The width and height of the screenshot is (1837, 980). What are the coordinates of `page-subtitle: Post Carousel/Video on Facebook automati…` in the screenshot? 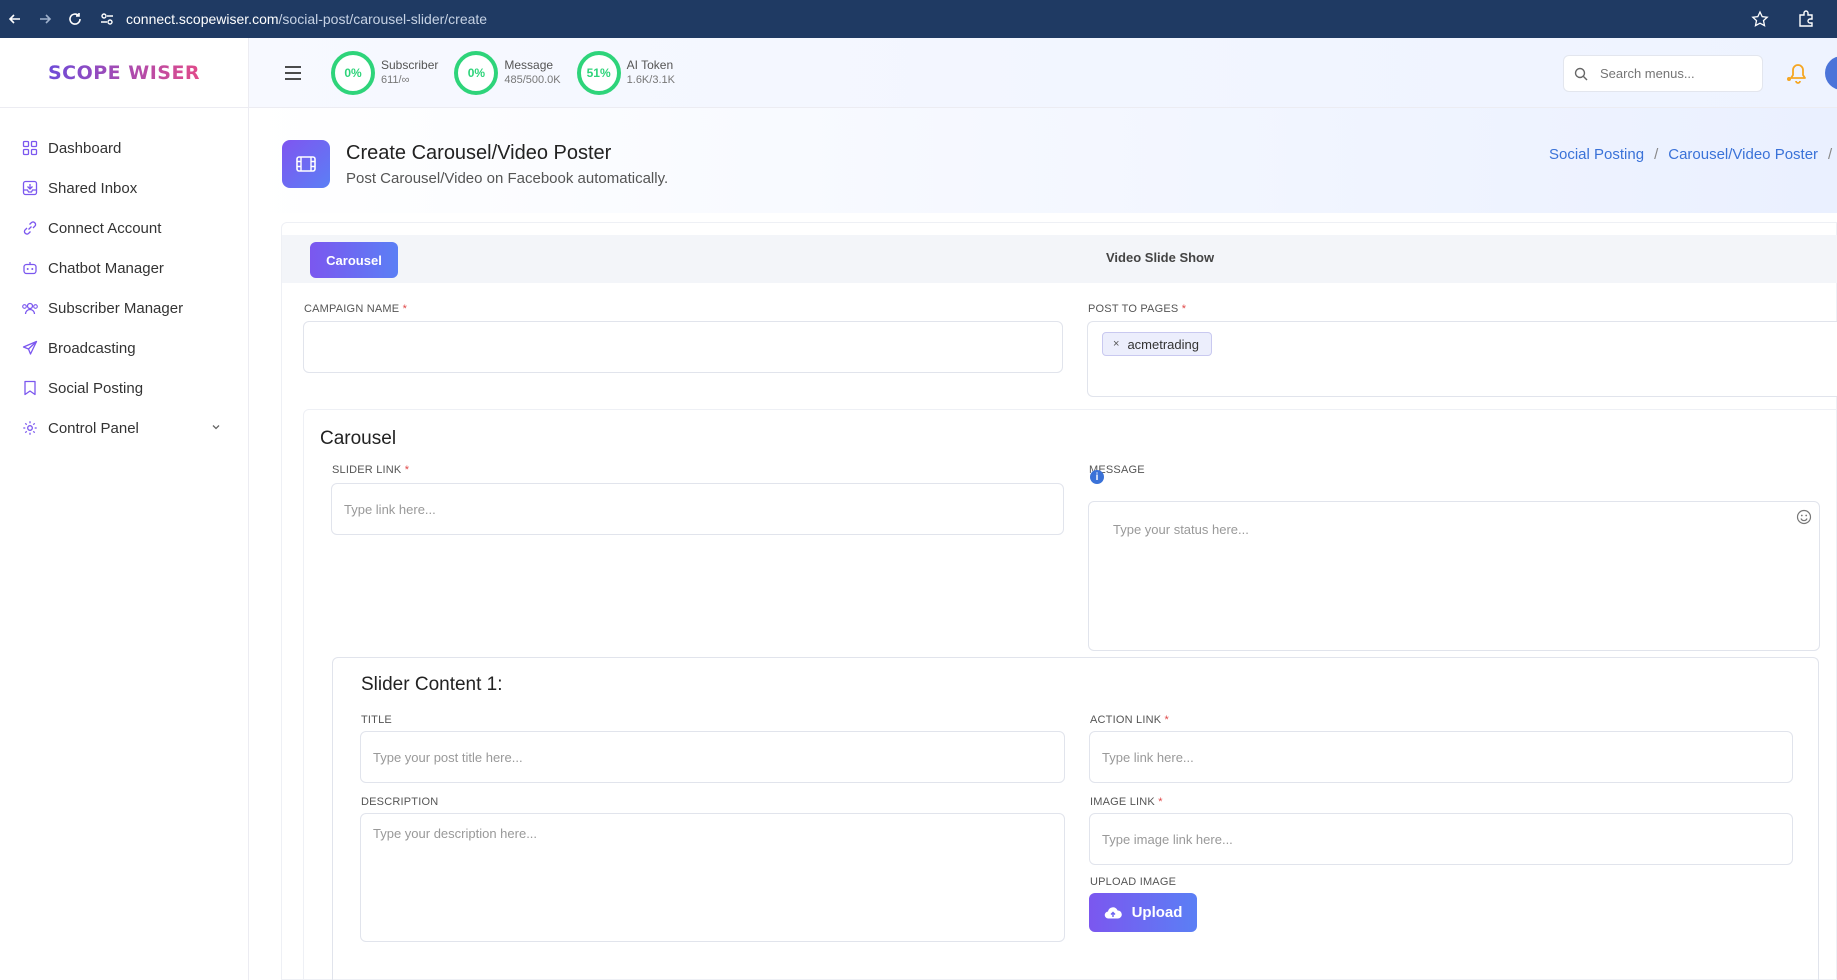 It's located at (507, 178).